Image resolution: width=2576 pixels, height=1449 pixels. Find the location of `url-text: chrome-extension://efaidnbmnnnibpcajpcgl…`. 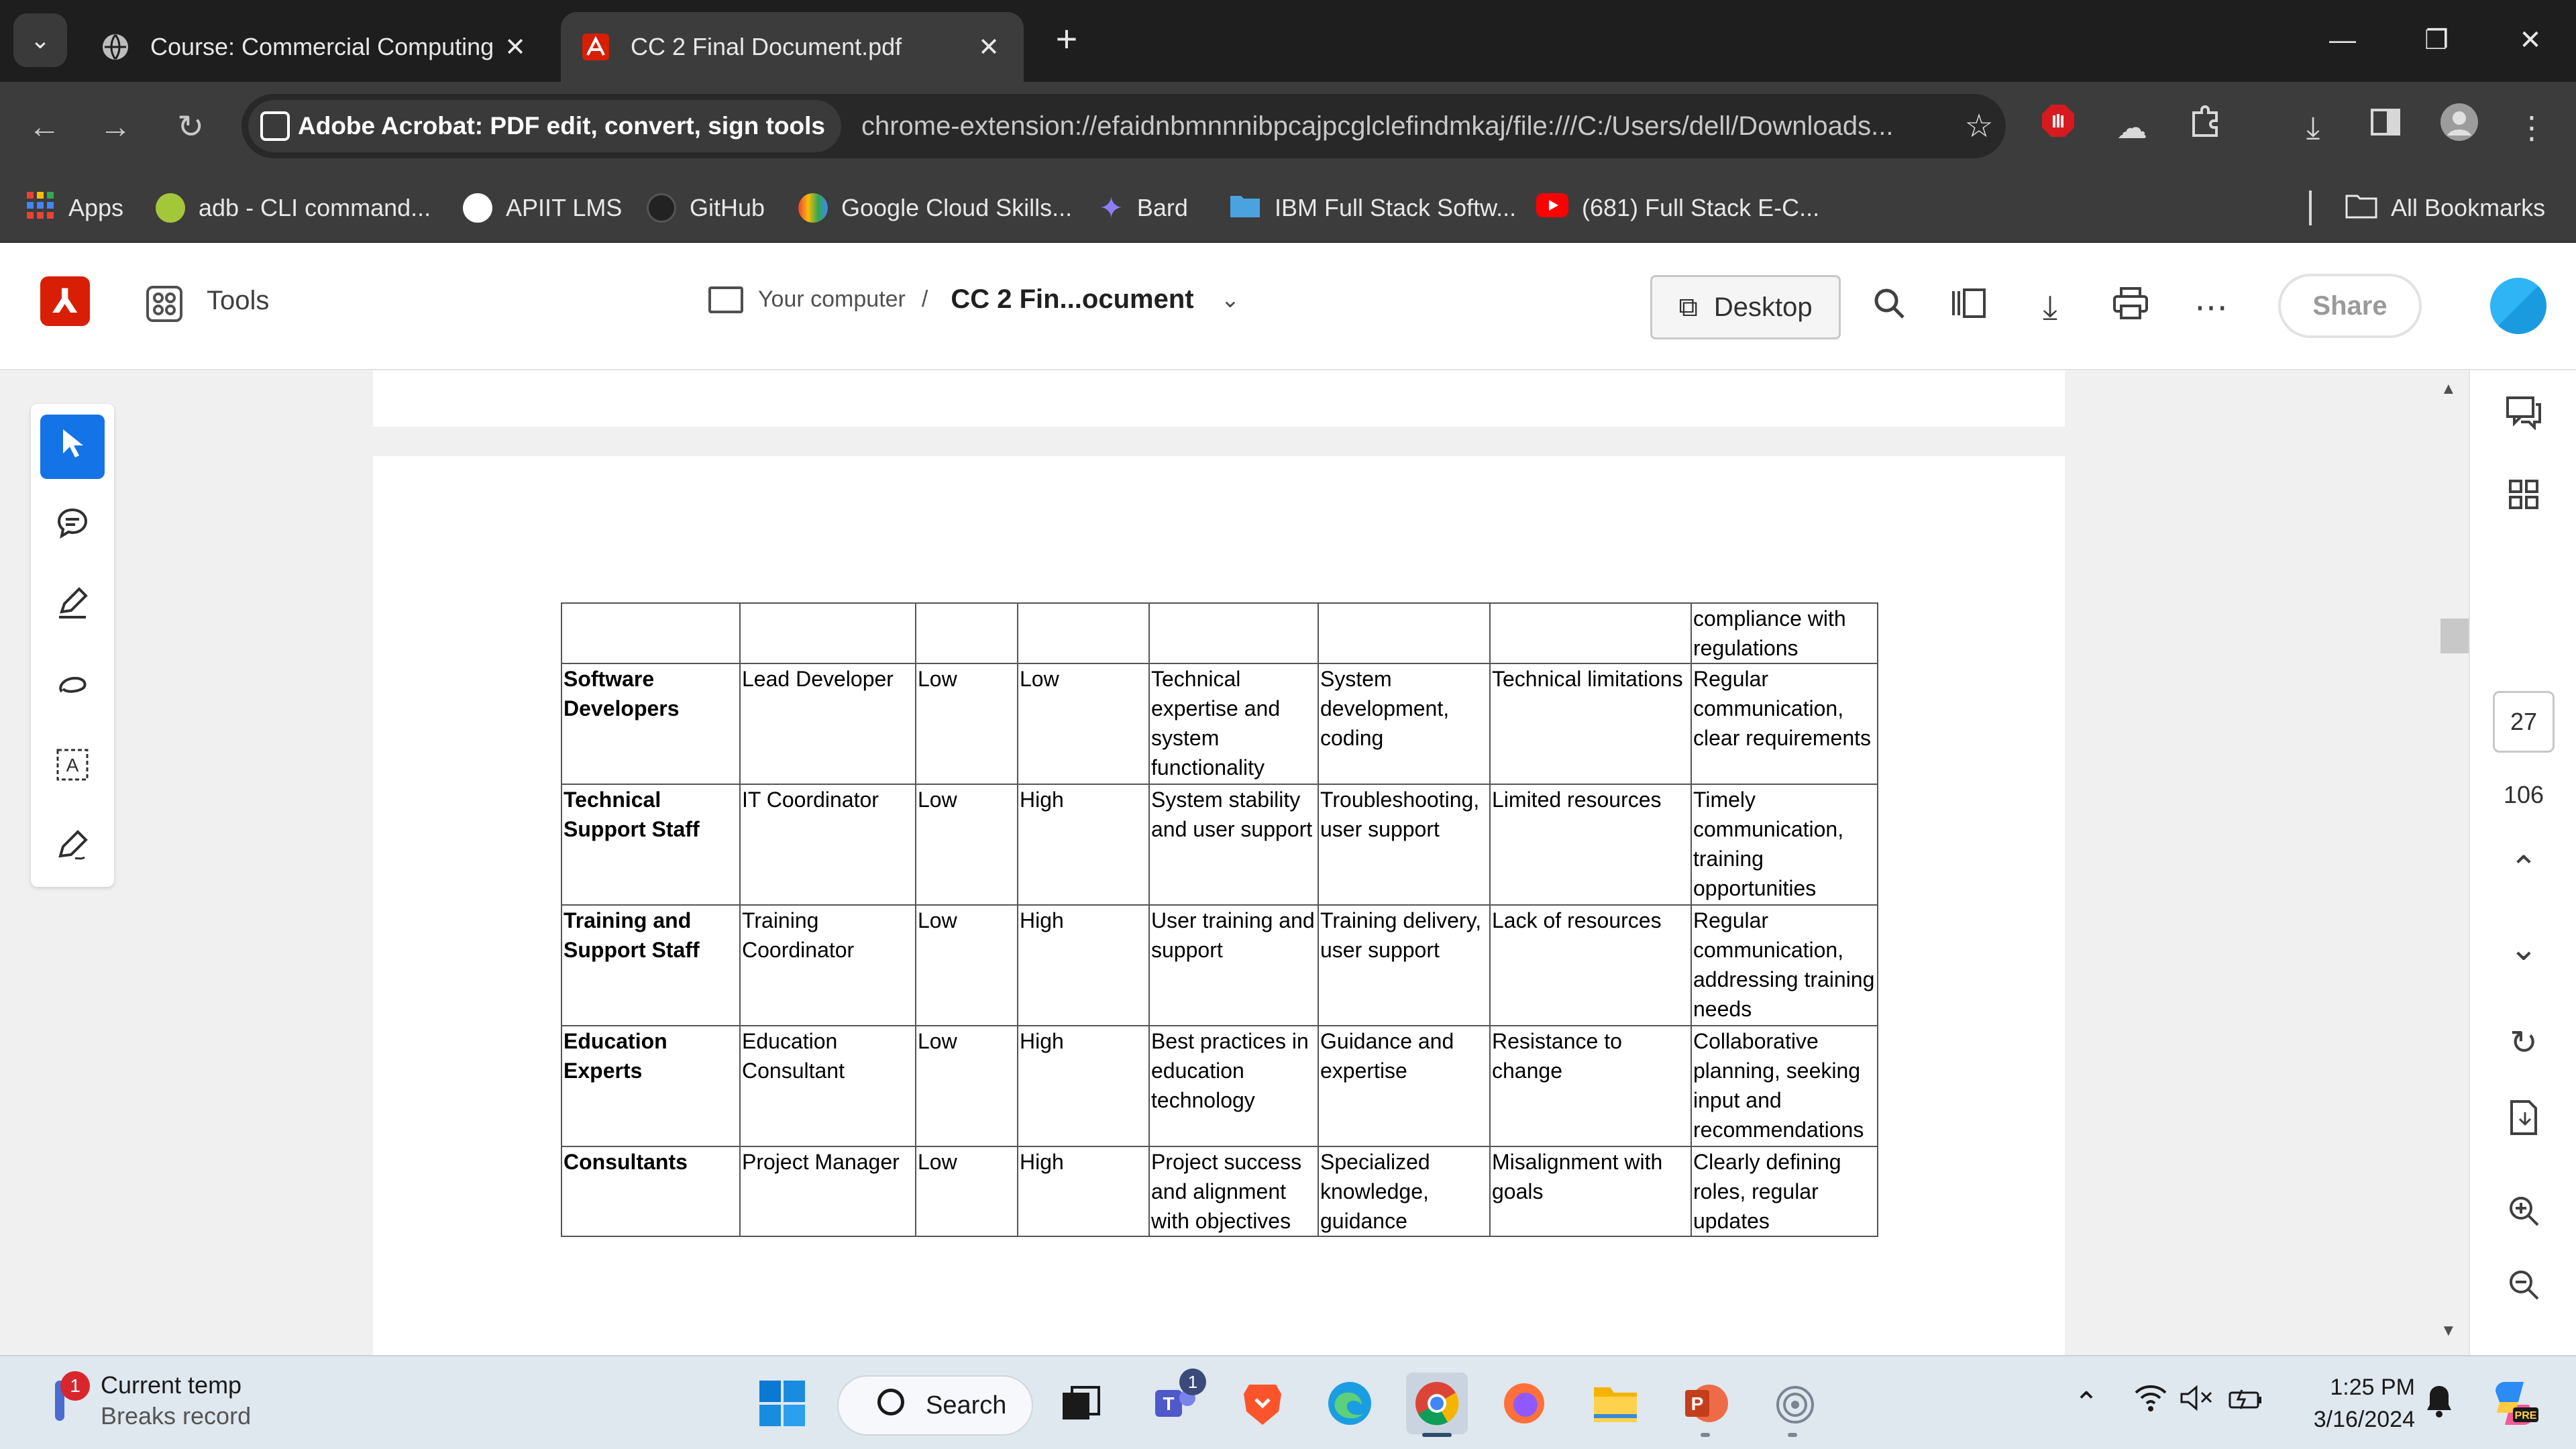

url-text: chrome-extension://efaidnbmnnnibpcajpcgl… is located at coordinates (1406, 126).